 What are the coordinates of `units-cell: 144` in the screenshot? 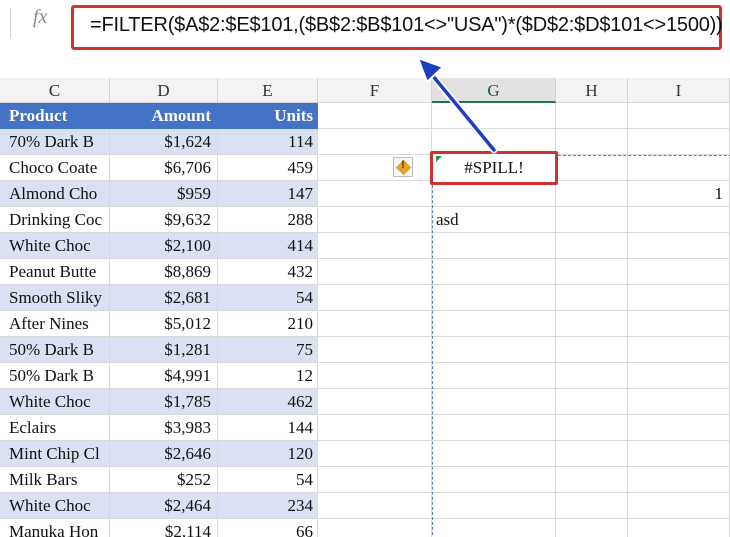 It's located at (268, 428).